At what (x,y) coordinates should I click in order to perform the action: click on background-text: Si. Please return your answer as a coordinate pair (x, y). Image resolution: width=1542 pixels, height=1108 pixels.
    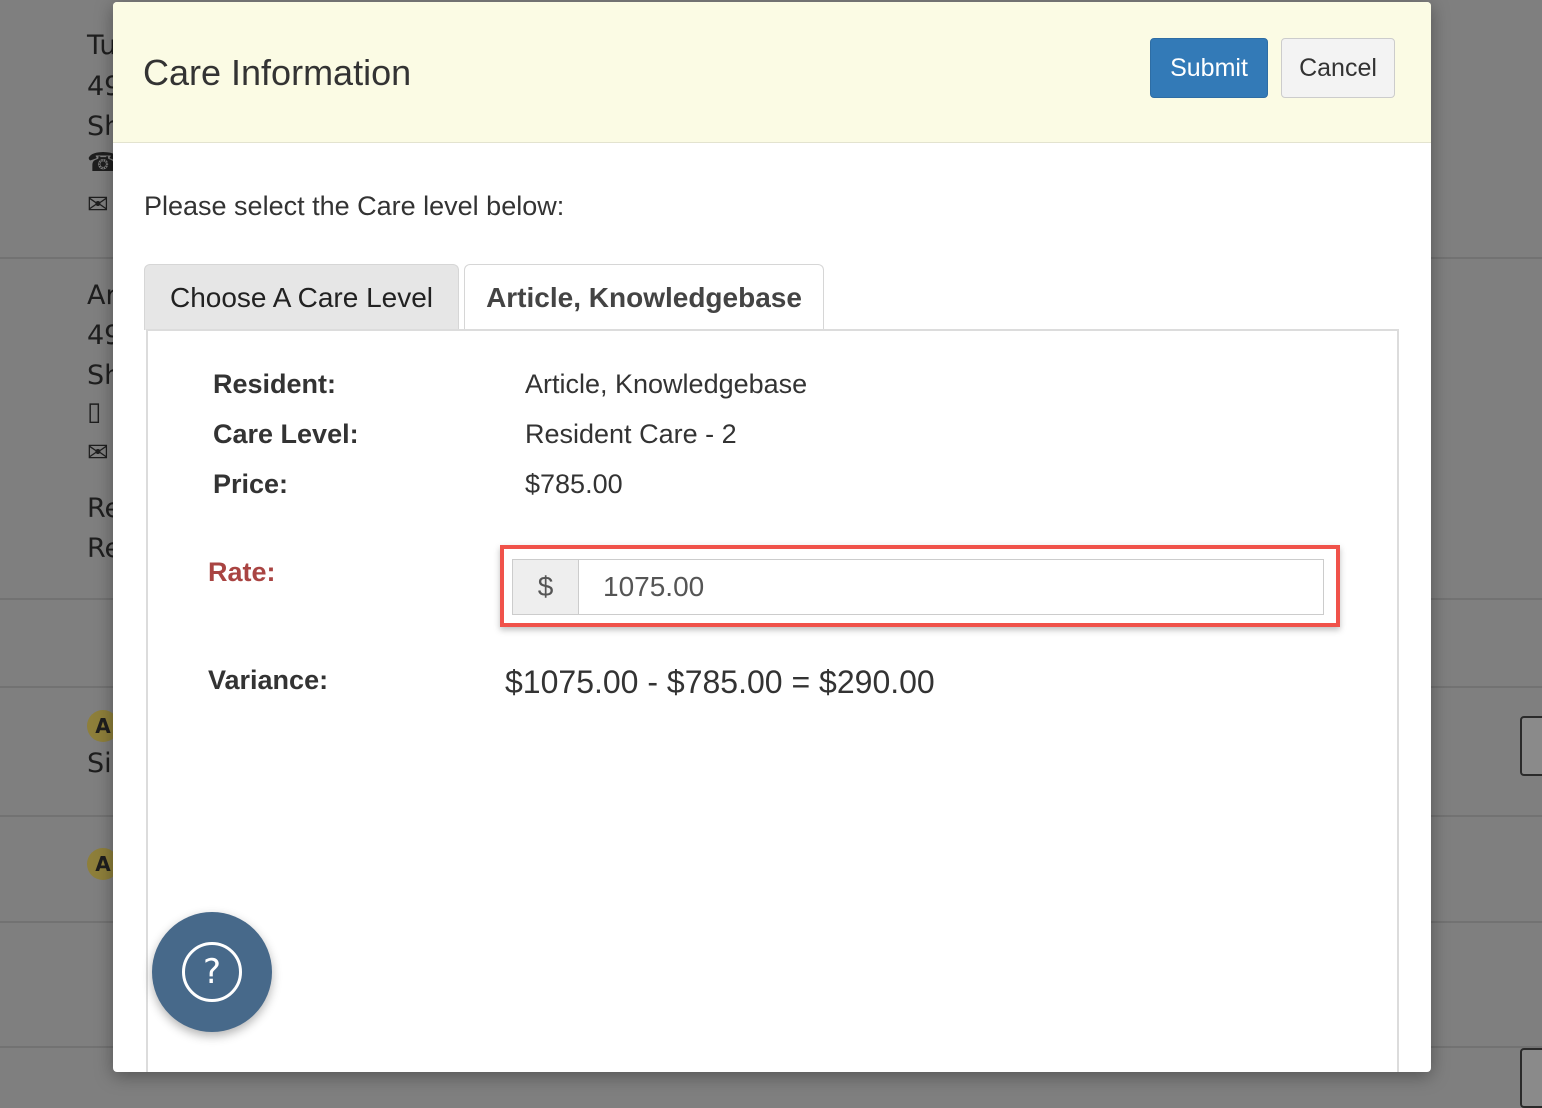
    Looking at the image, I should click on (99, 763).